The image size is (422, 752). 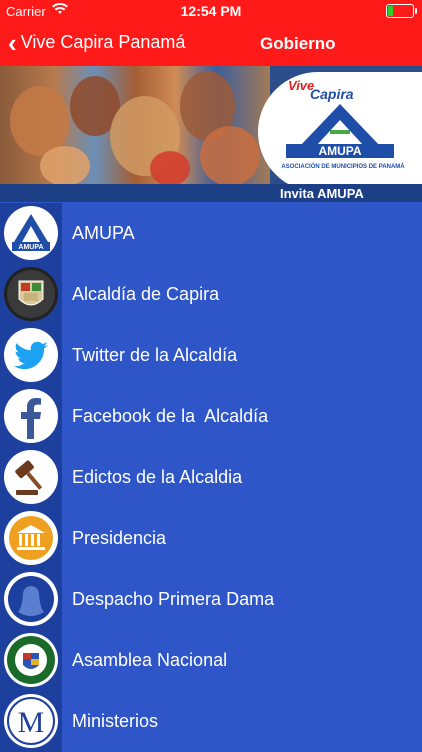 I want to click on chevron-left-icon: ‹, so click(x=12, y=42).